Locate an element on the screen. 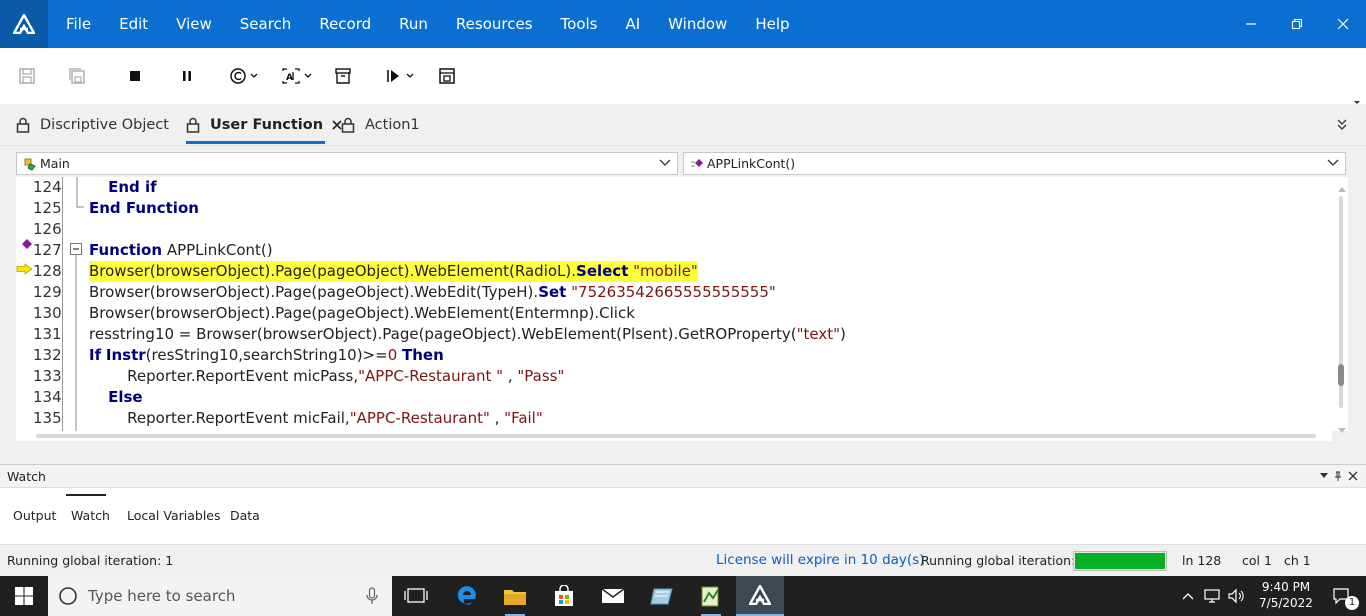  function-icon is located at coordinates (697, 164).